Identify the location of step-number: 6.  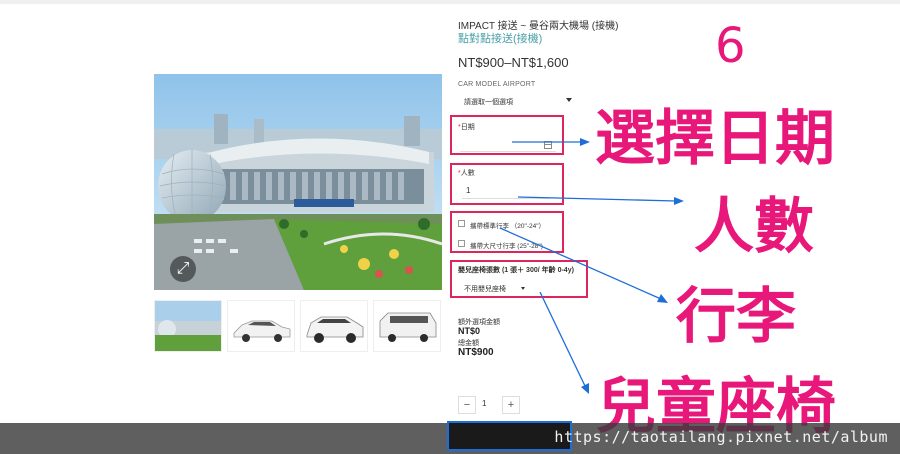
(730, 46).